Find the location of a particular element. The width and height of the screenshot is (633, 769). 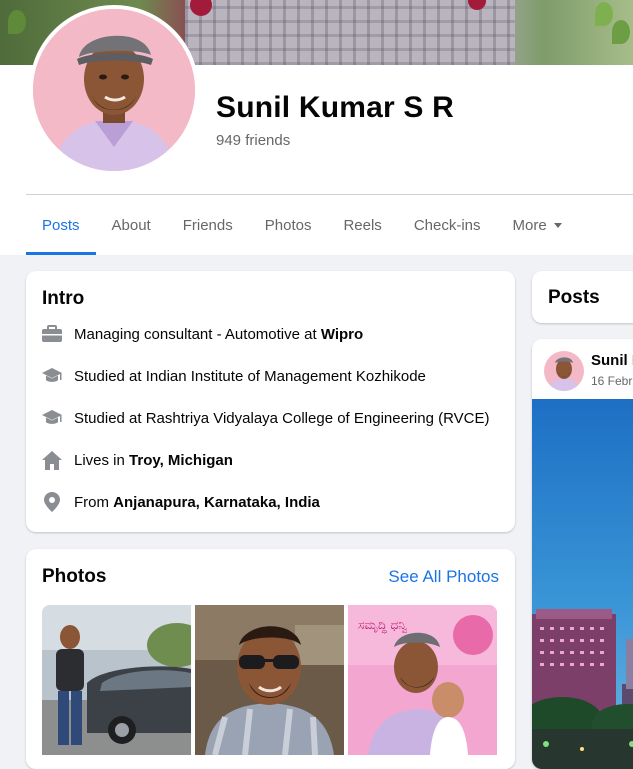

tab-reels: Reels is located at coordinates (362, 225).